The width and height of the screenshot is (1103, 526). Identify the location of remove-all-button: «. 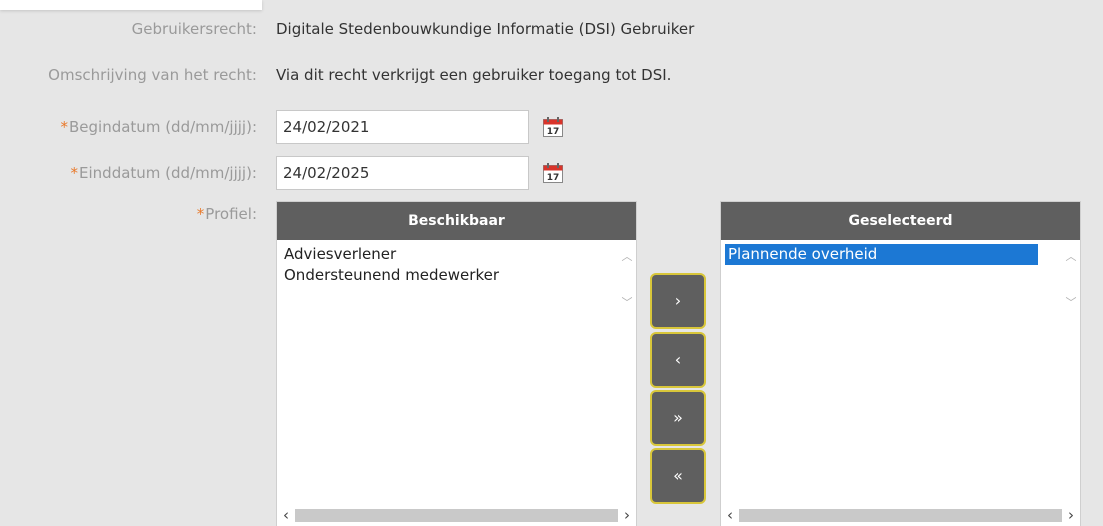
(678, 476).